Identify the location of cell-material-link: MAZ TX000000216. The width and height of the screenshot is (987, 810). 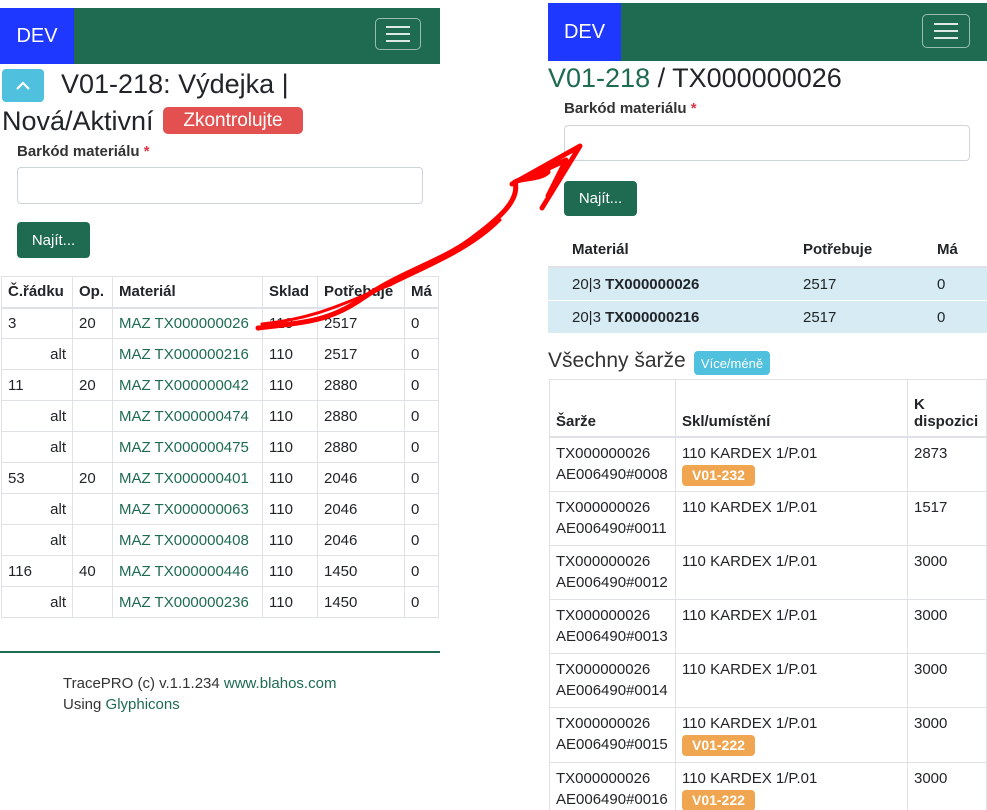
(187, 354).